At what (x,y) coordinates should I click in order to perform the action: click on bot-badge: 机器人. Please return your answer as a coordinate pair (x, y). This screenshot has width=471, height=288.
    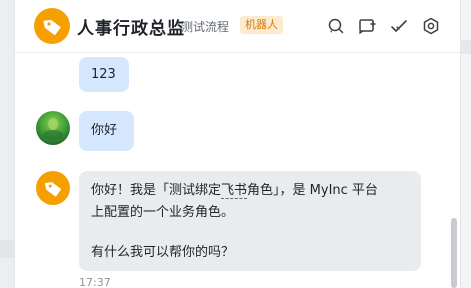
    Looking at the image, I should click on (261, 25).